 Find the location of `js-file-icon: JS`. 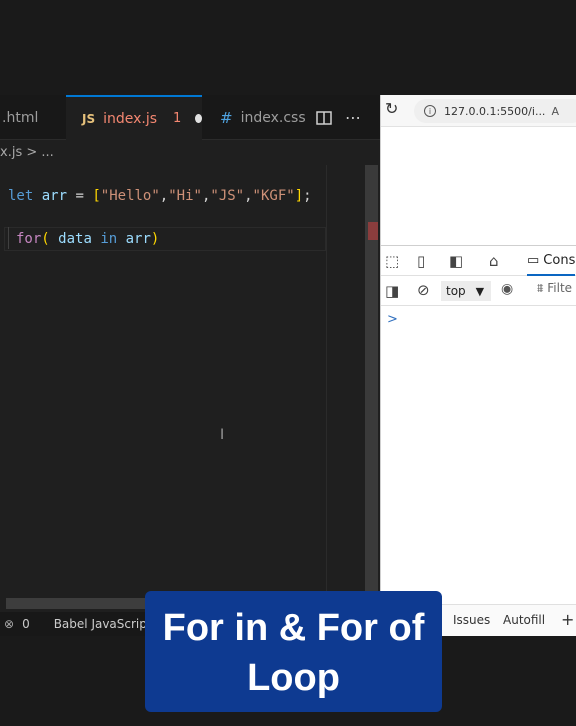

js-file-icon: JS is located at coordinates (89, 118).